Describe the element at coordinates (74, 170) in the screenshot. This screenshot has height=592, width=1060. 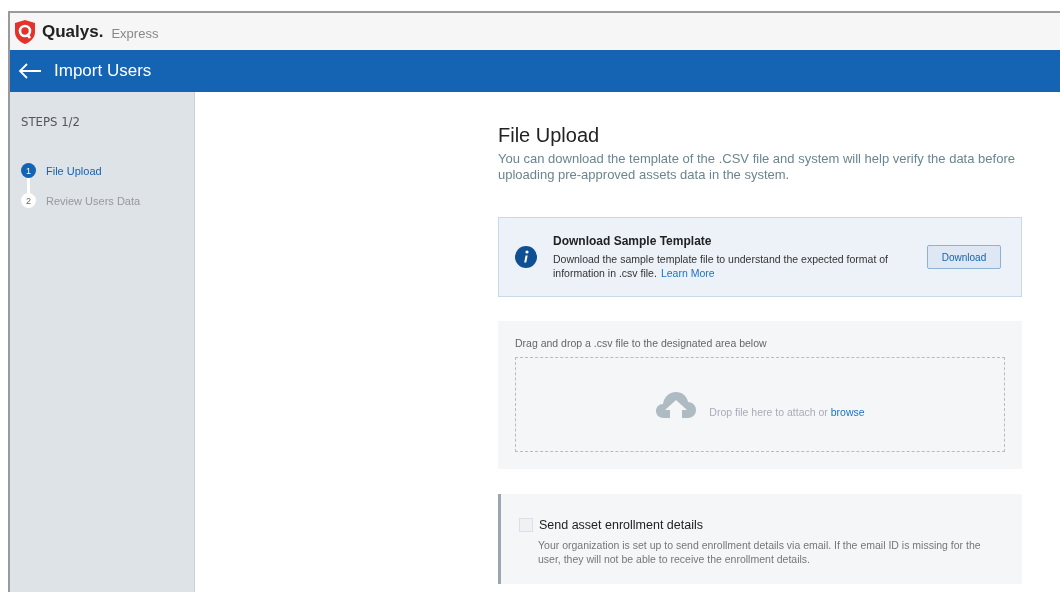
I see `step-link: File Upload` at that location.